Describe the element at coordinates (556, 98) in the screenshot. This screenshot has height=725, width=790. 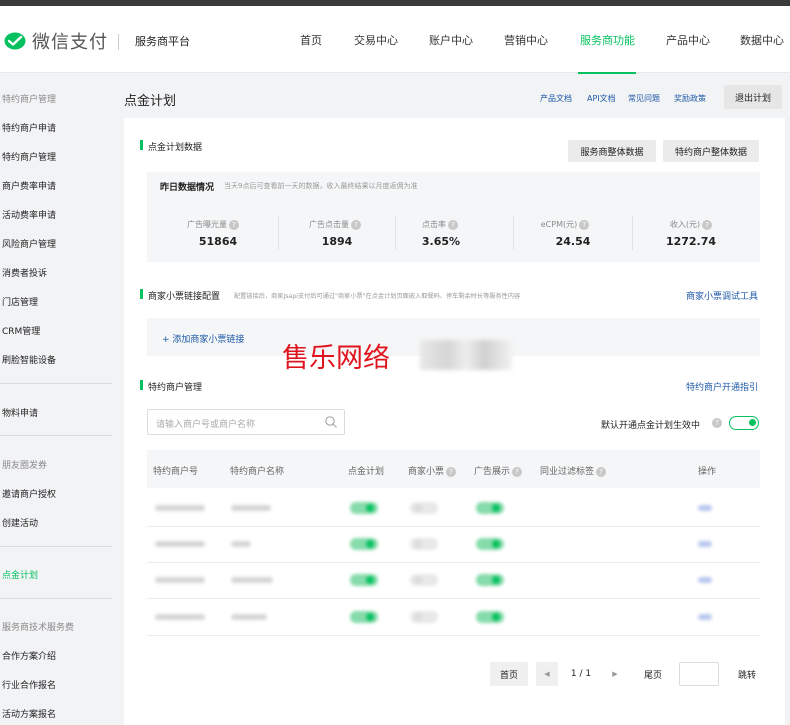
I see `link-product-docs: 产品文档` at that location.